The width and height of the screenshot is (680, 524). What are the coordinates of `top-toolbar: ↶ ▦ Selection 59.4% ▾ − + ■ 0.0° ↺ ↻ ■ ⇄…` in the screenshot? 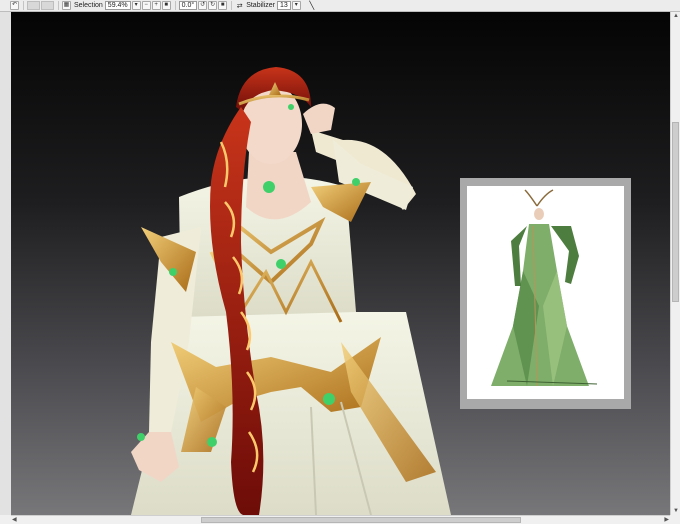 It's located at (340, 6).